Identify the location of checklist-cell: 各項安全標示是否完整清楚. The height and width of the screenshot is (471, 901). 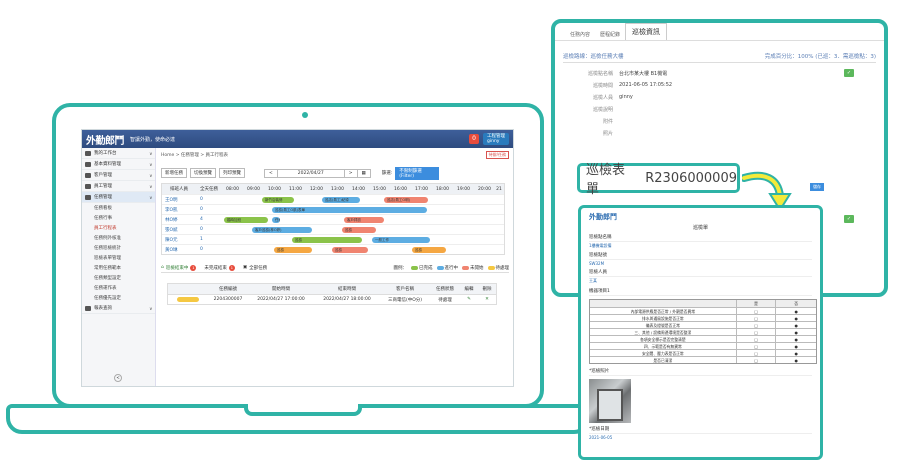
(663, 339).